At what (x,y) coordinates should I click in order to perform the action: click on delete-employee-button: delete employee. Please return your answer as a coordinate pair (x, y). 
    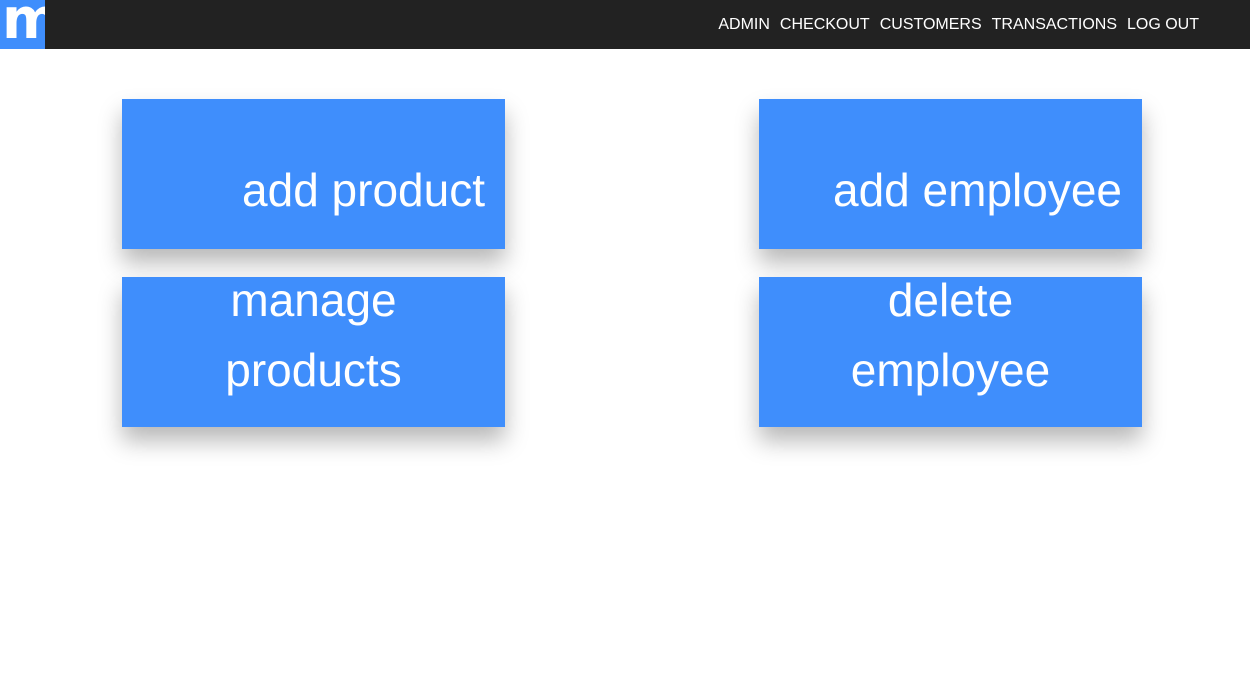
    Looking at the image, I should click on (950, 352).